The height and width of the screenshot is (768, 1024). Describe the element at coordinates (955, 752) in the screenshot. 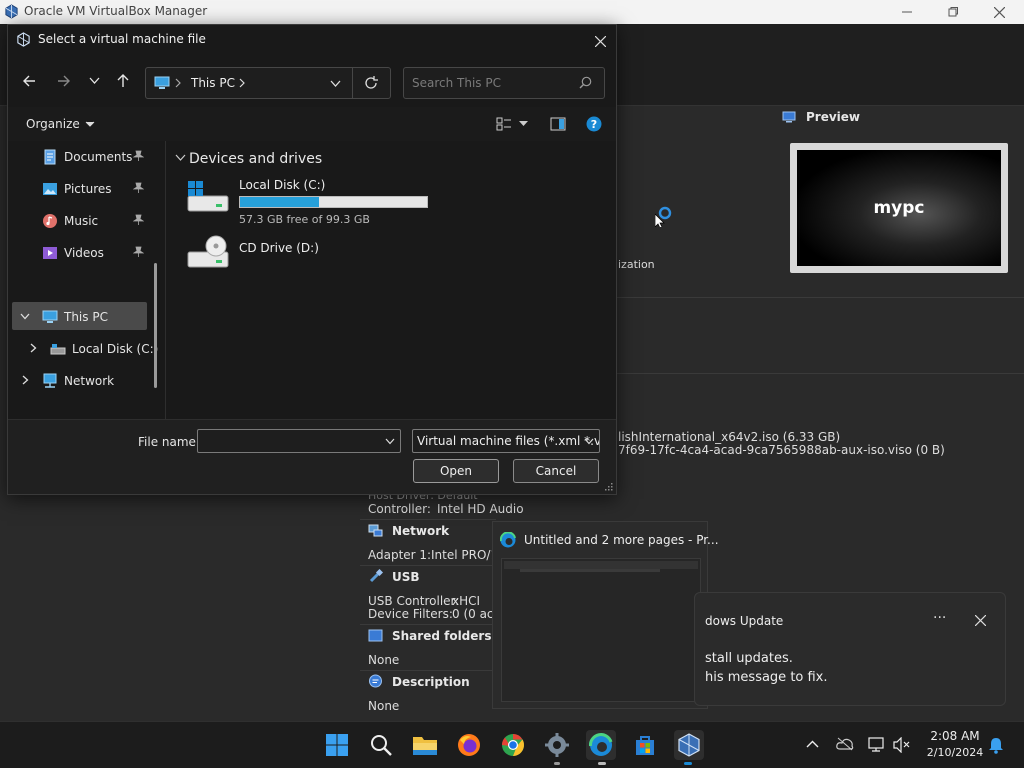

I see `clock-date: 2/10/2024` at that location.